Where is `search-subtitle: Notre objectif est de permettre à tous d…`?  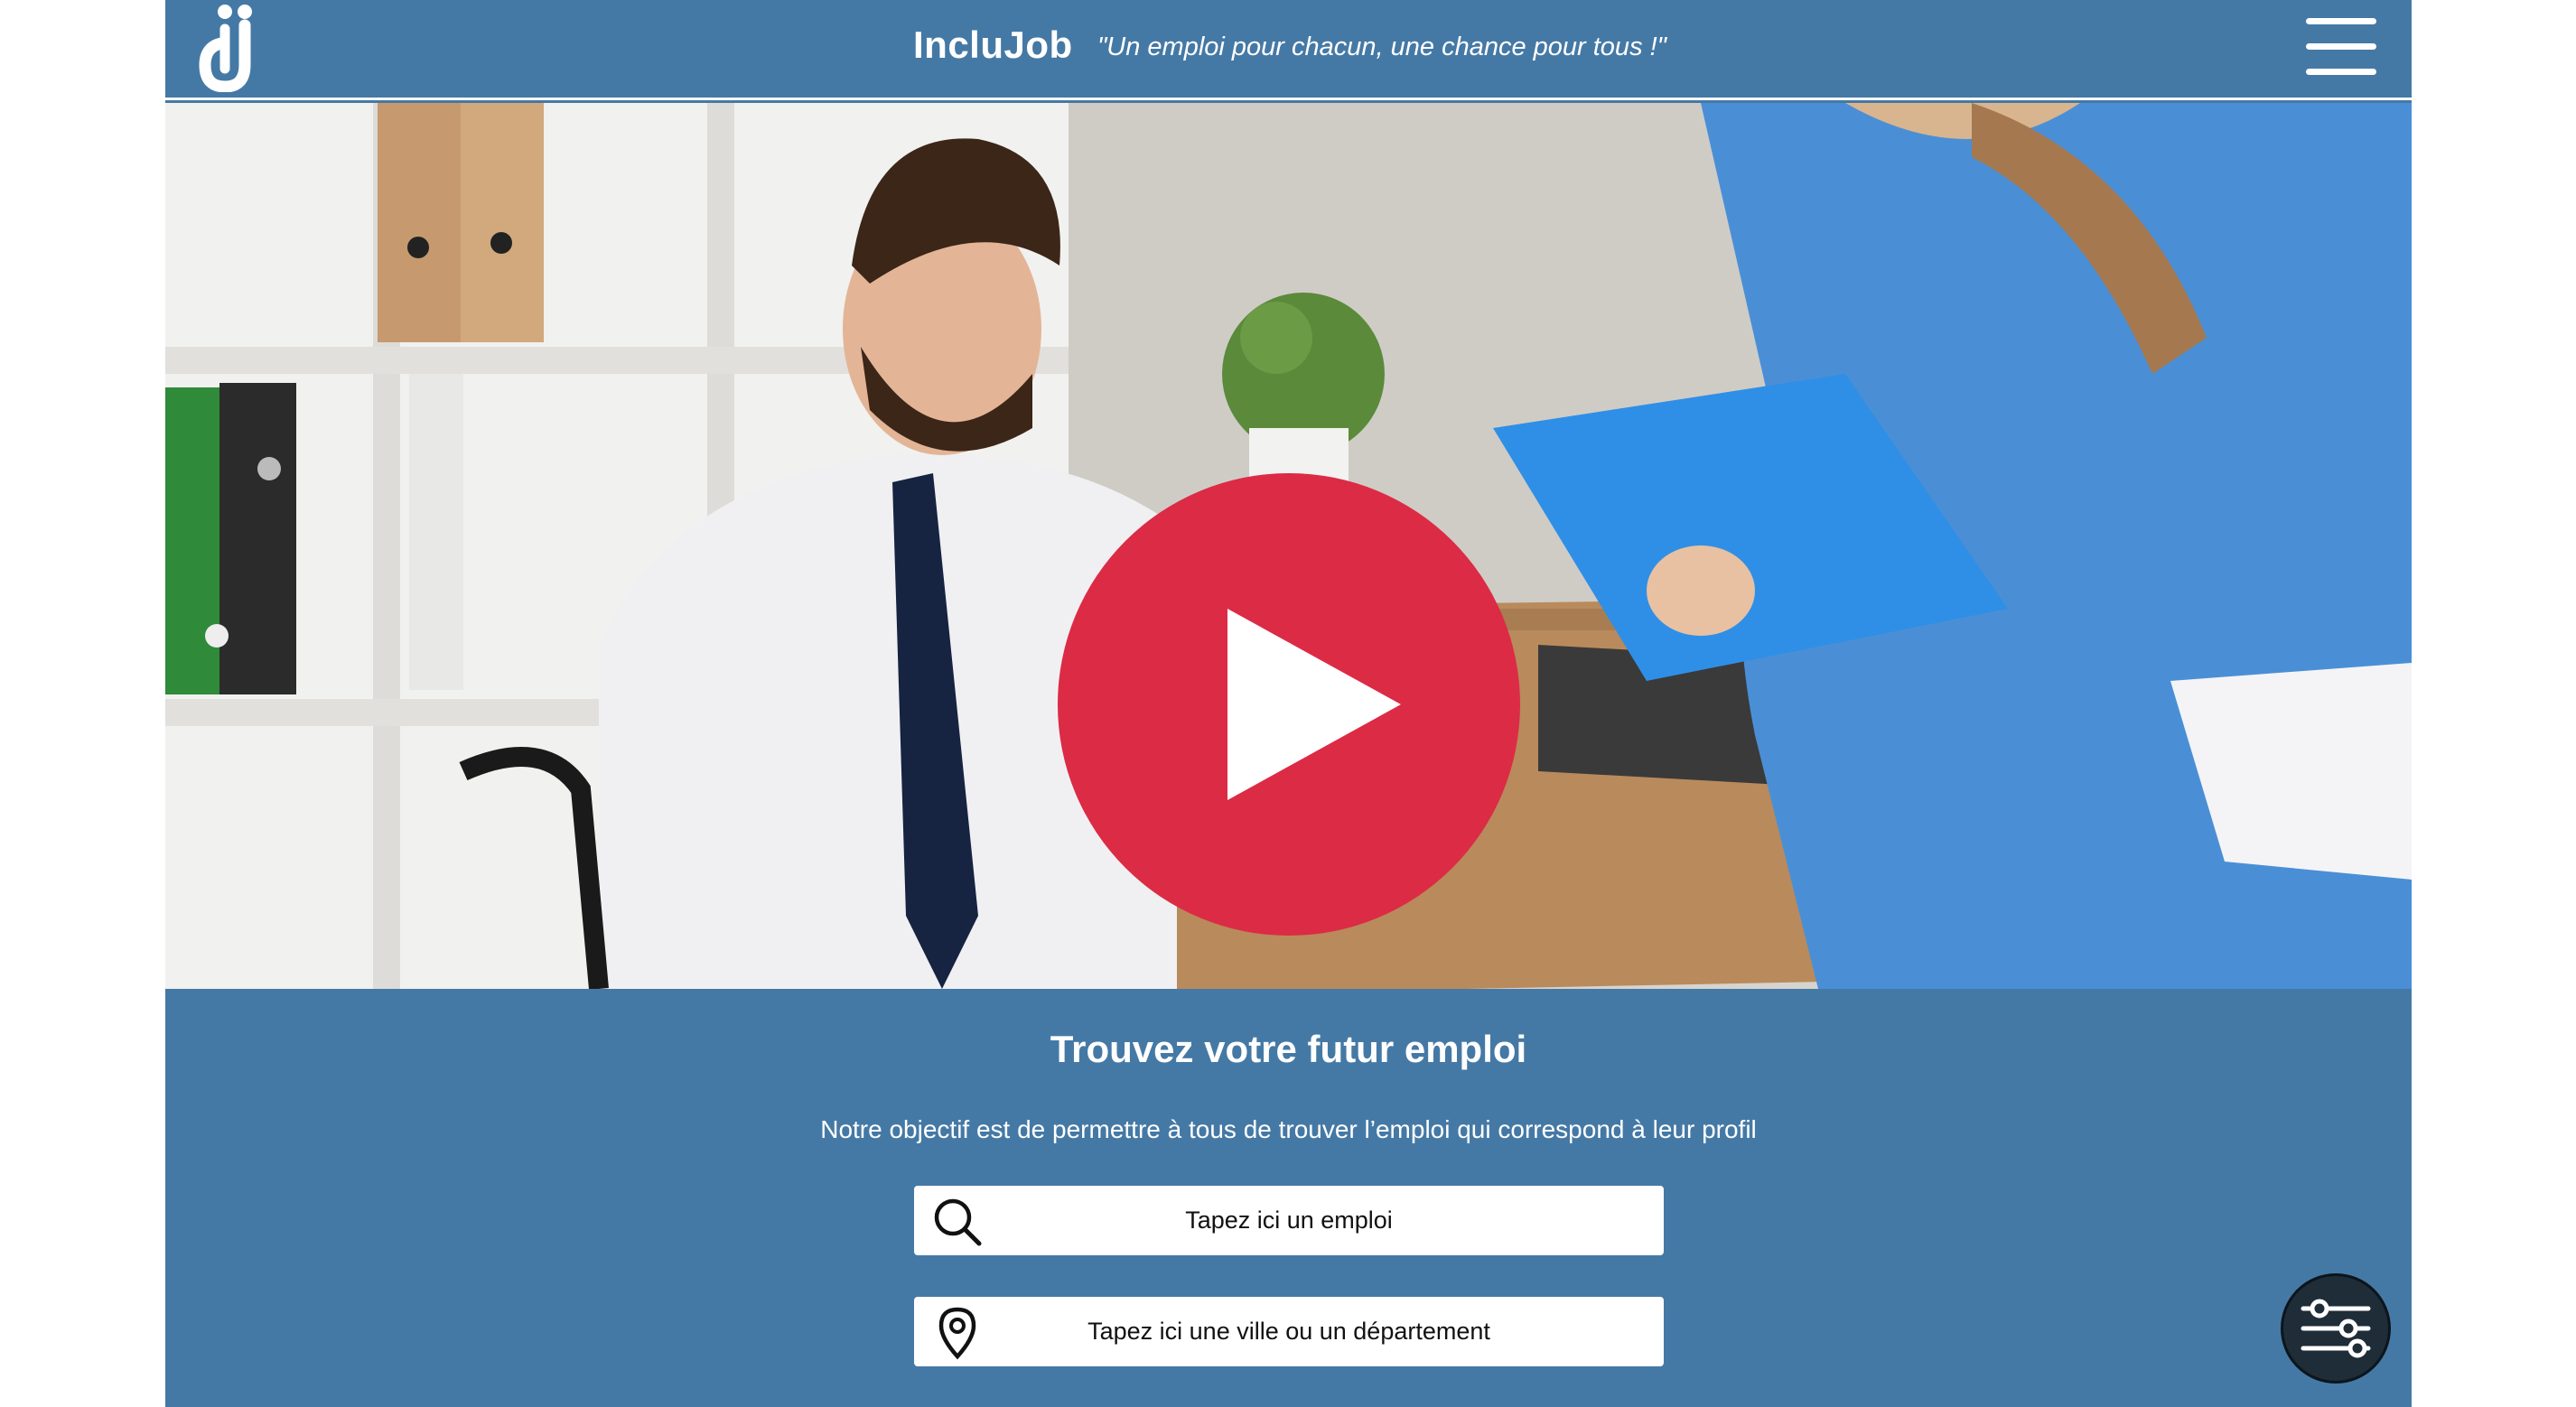
search-subtitle: Notre objectif est de permettre à tous d… is located at coordinates (1288, 1129).